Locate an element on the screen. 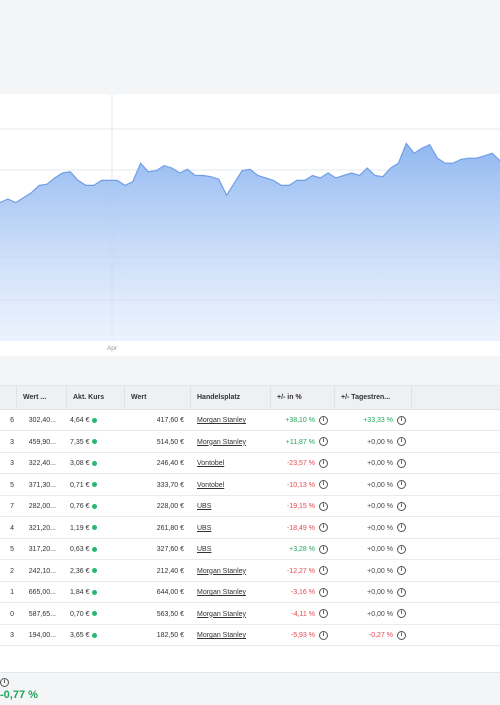 The height and width of the screenshot is (705, 500). cell-change-pct: +11,87 % i is located at coordinates (299, 442).